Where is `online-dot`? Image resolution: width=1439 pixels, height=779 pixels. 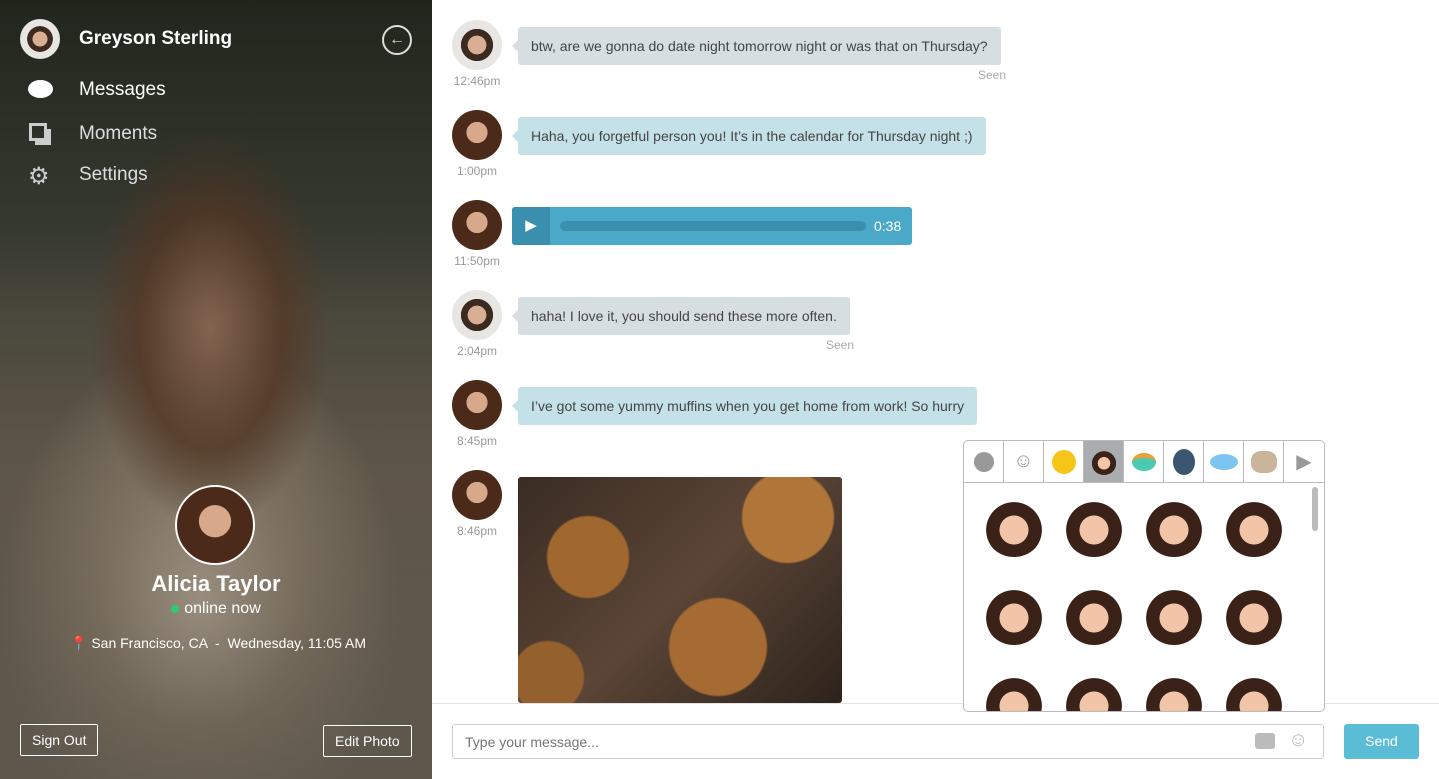 online-dot is located at coordinates (175, 609).